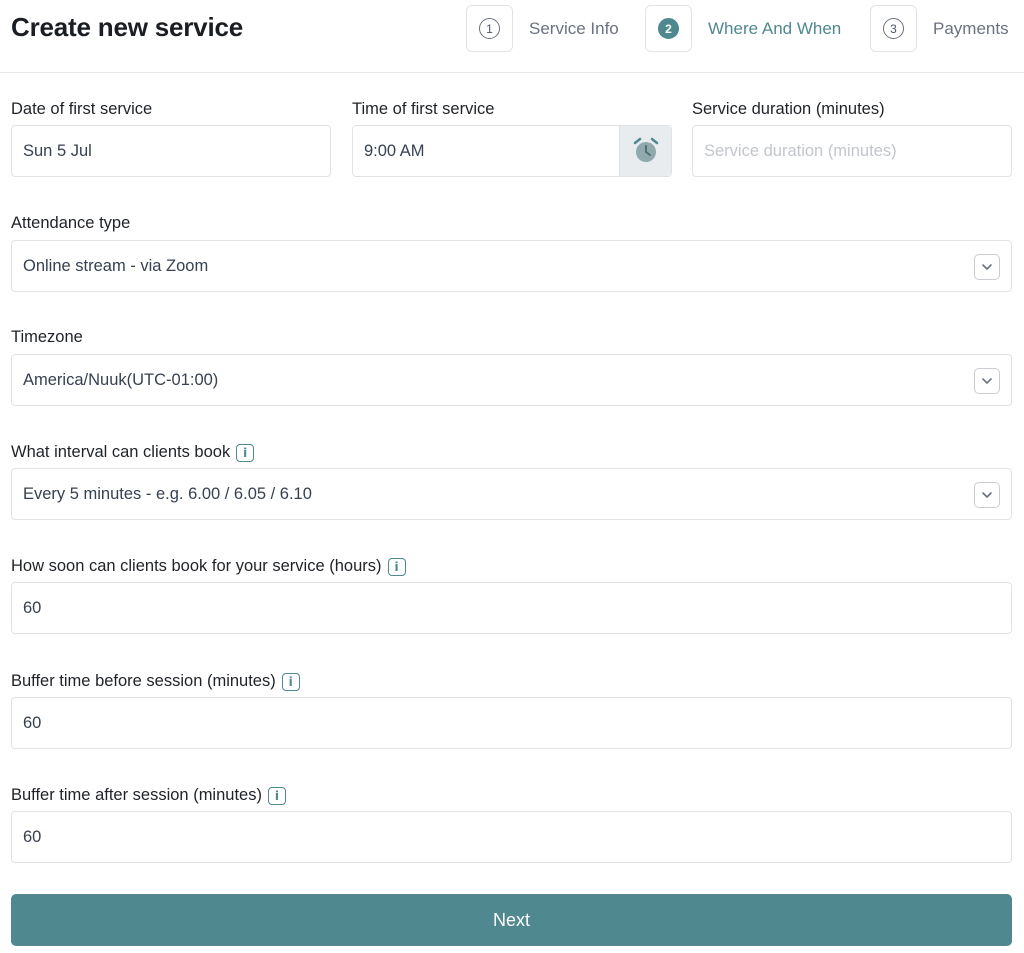  I want to click on timezone-value: America/Nuuk(UTC-01:00), so click(121, 379).